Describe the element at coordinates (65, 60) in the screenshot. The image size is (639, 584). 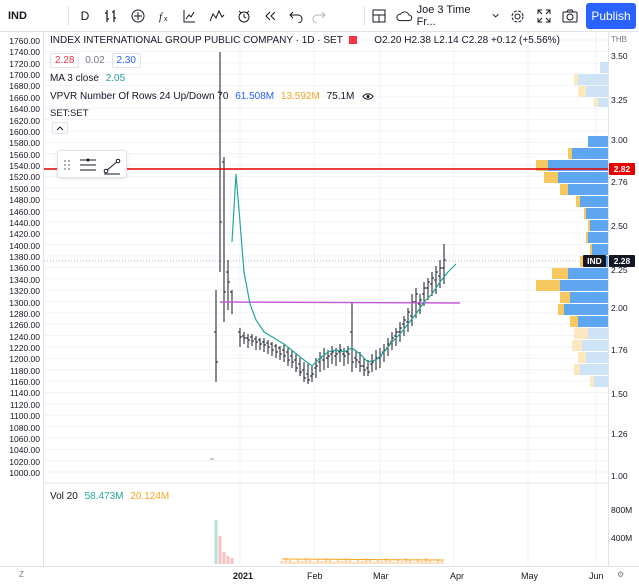
I see `bid-box: 2.28` at that location.